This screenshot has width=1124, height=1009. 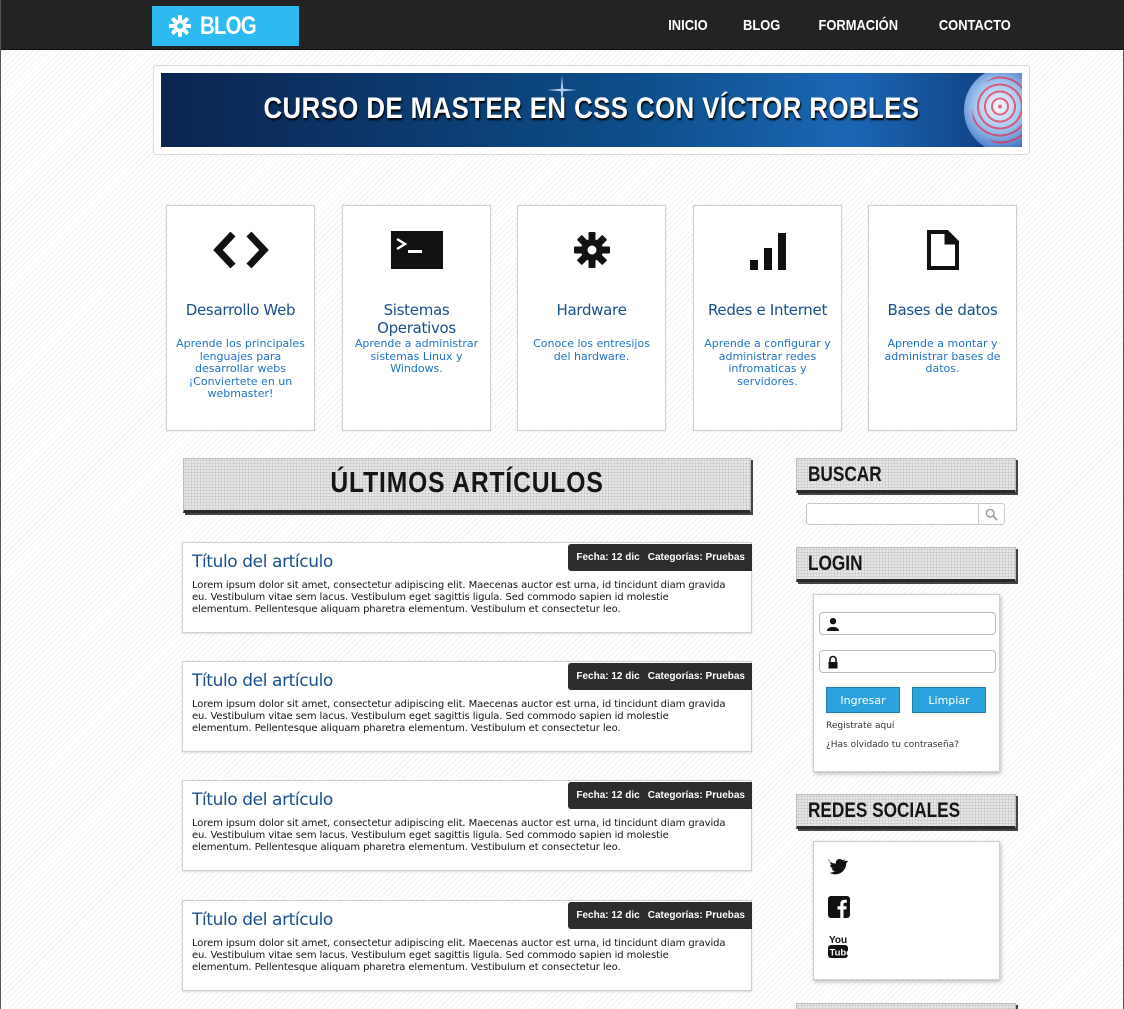 I want to click on nav-blog: BLOG, so click(x=761, y=25).